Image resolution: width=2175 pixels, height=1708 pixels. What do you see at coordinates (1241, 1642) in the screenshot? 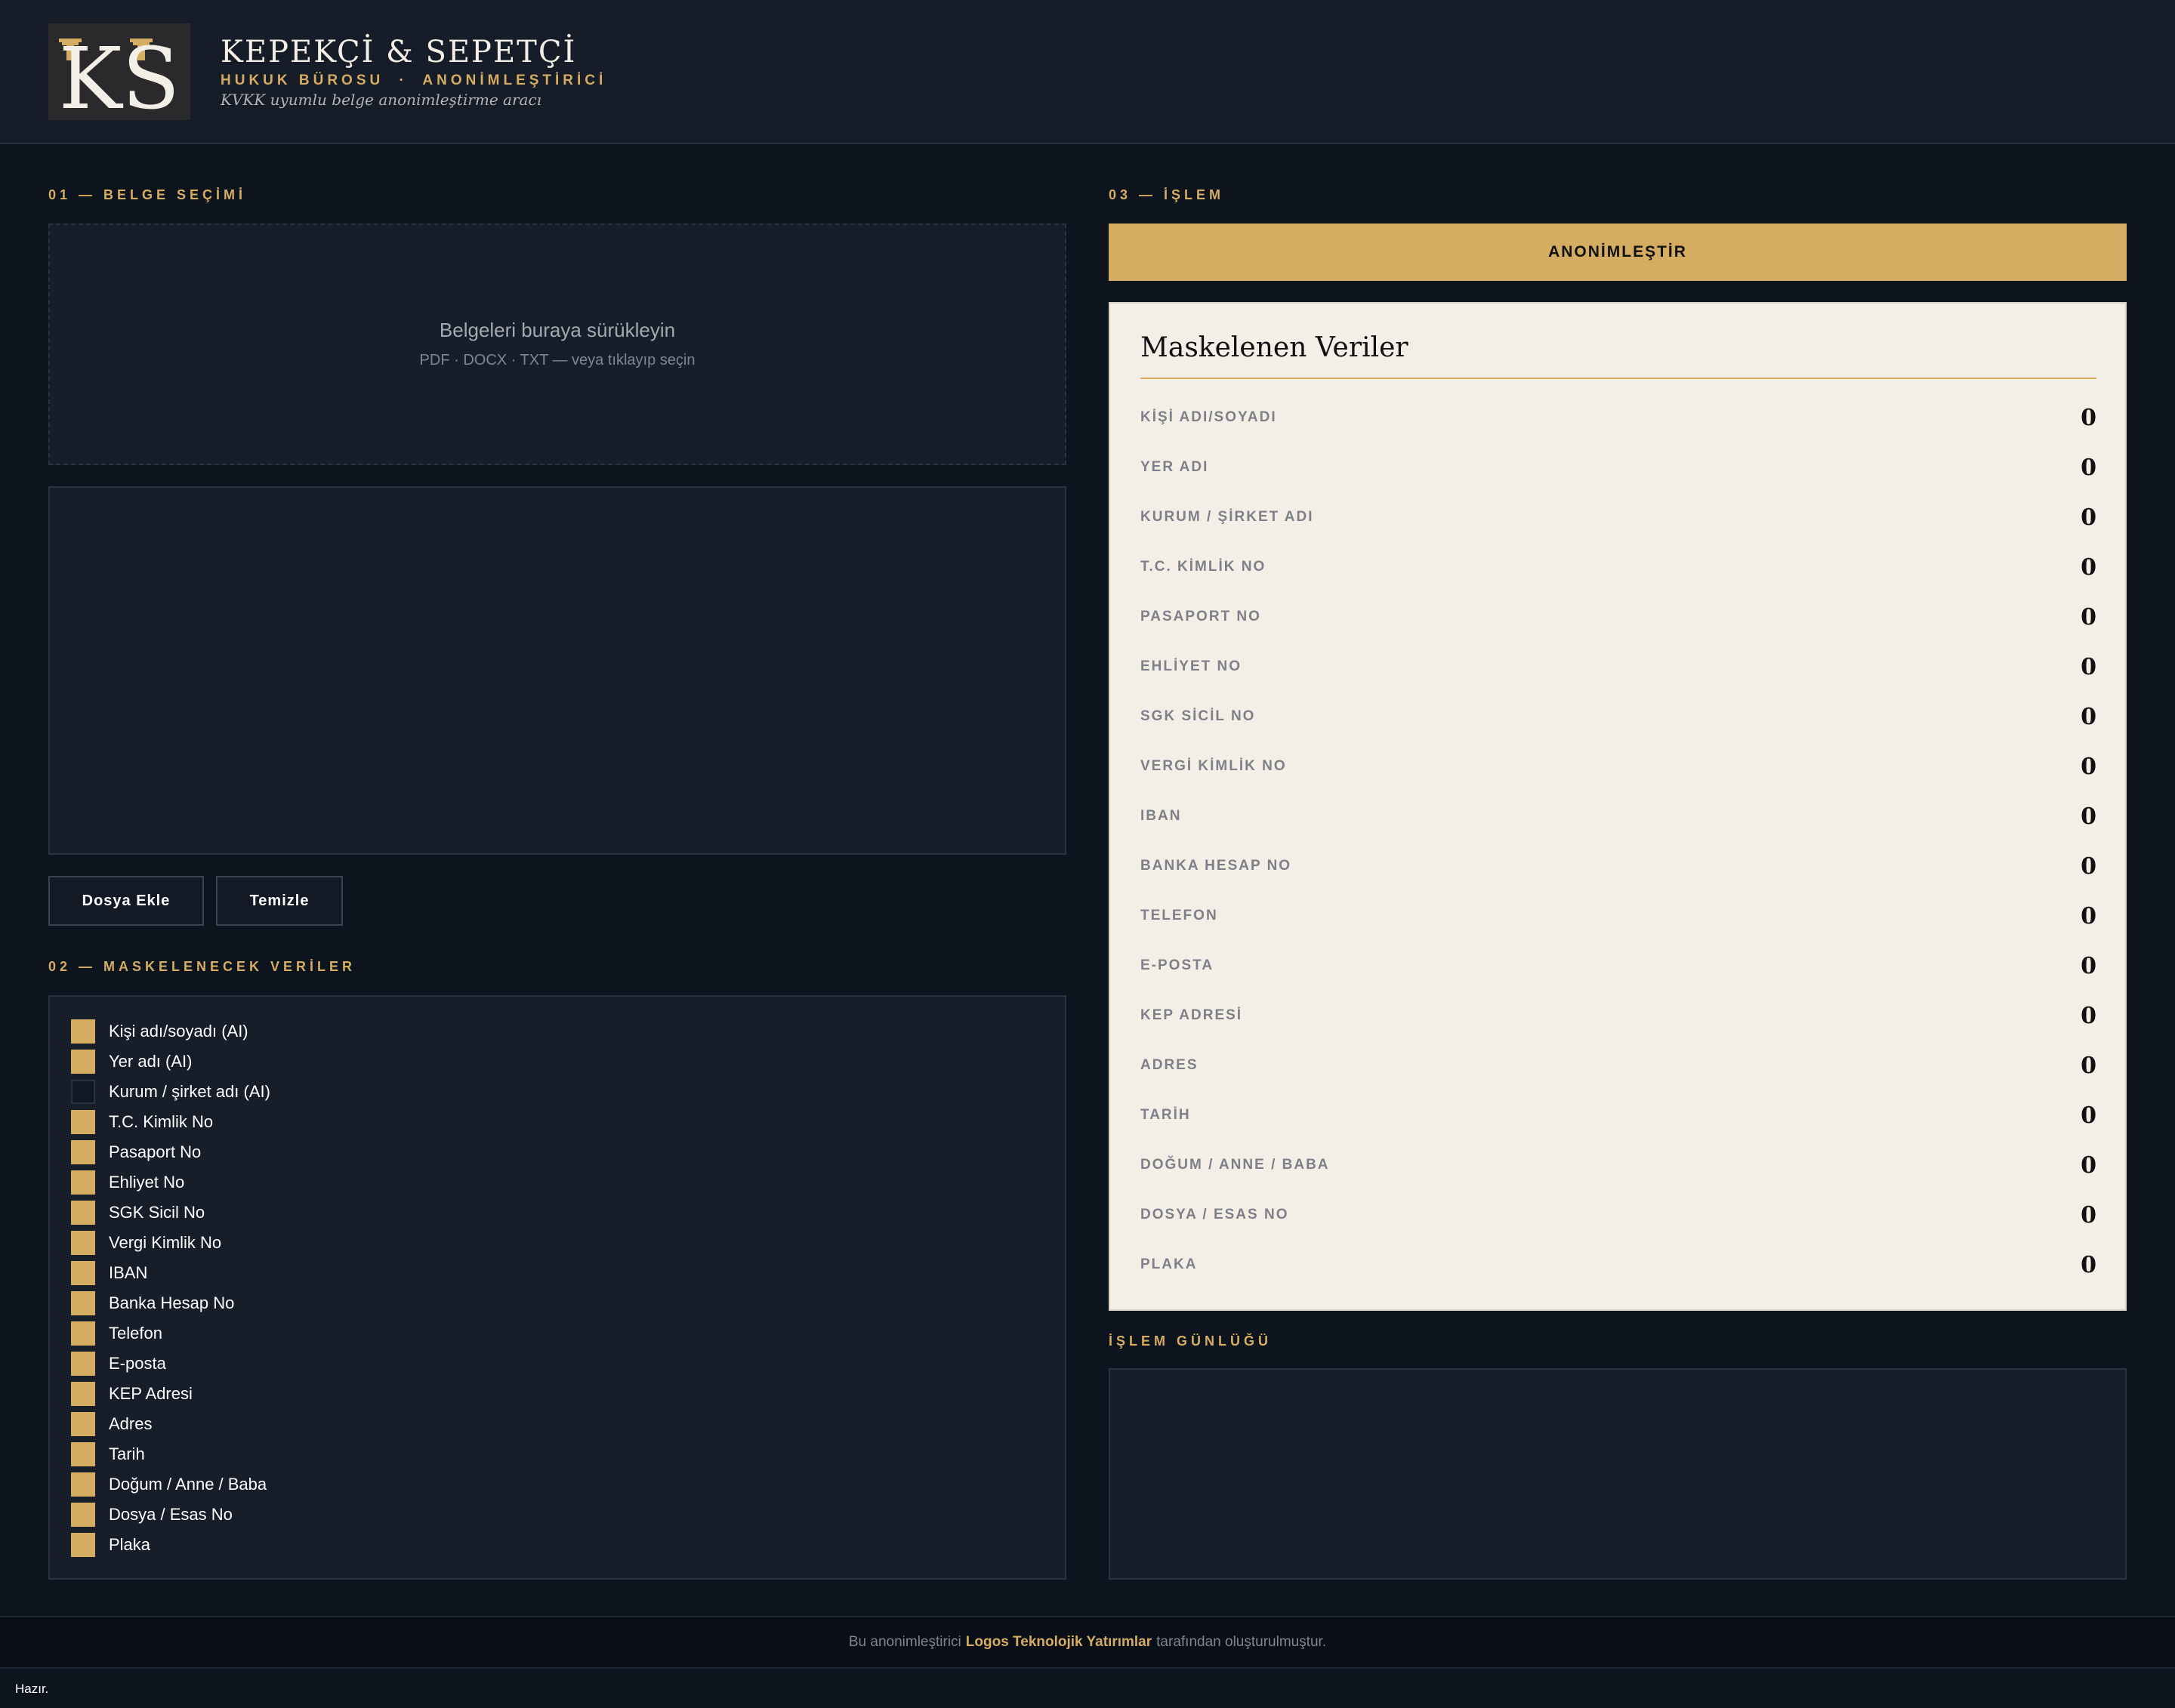
I see `footer-suffix: tarafından oluşturulmuştur.` at bounding box center [1241, 1642].